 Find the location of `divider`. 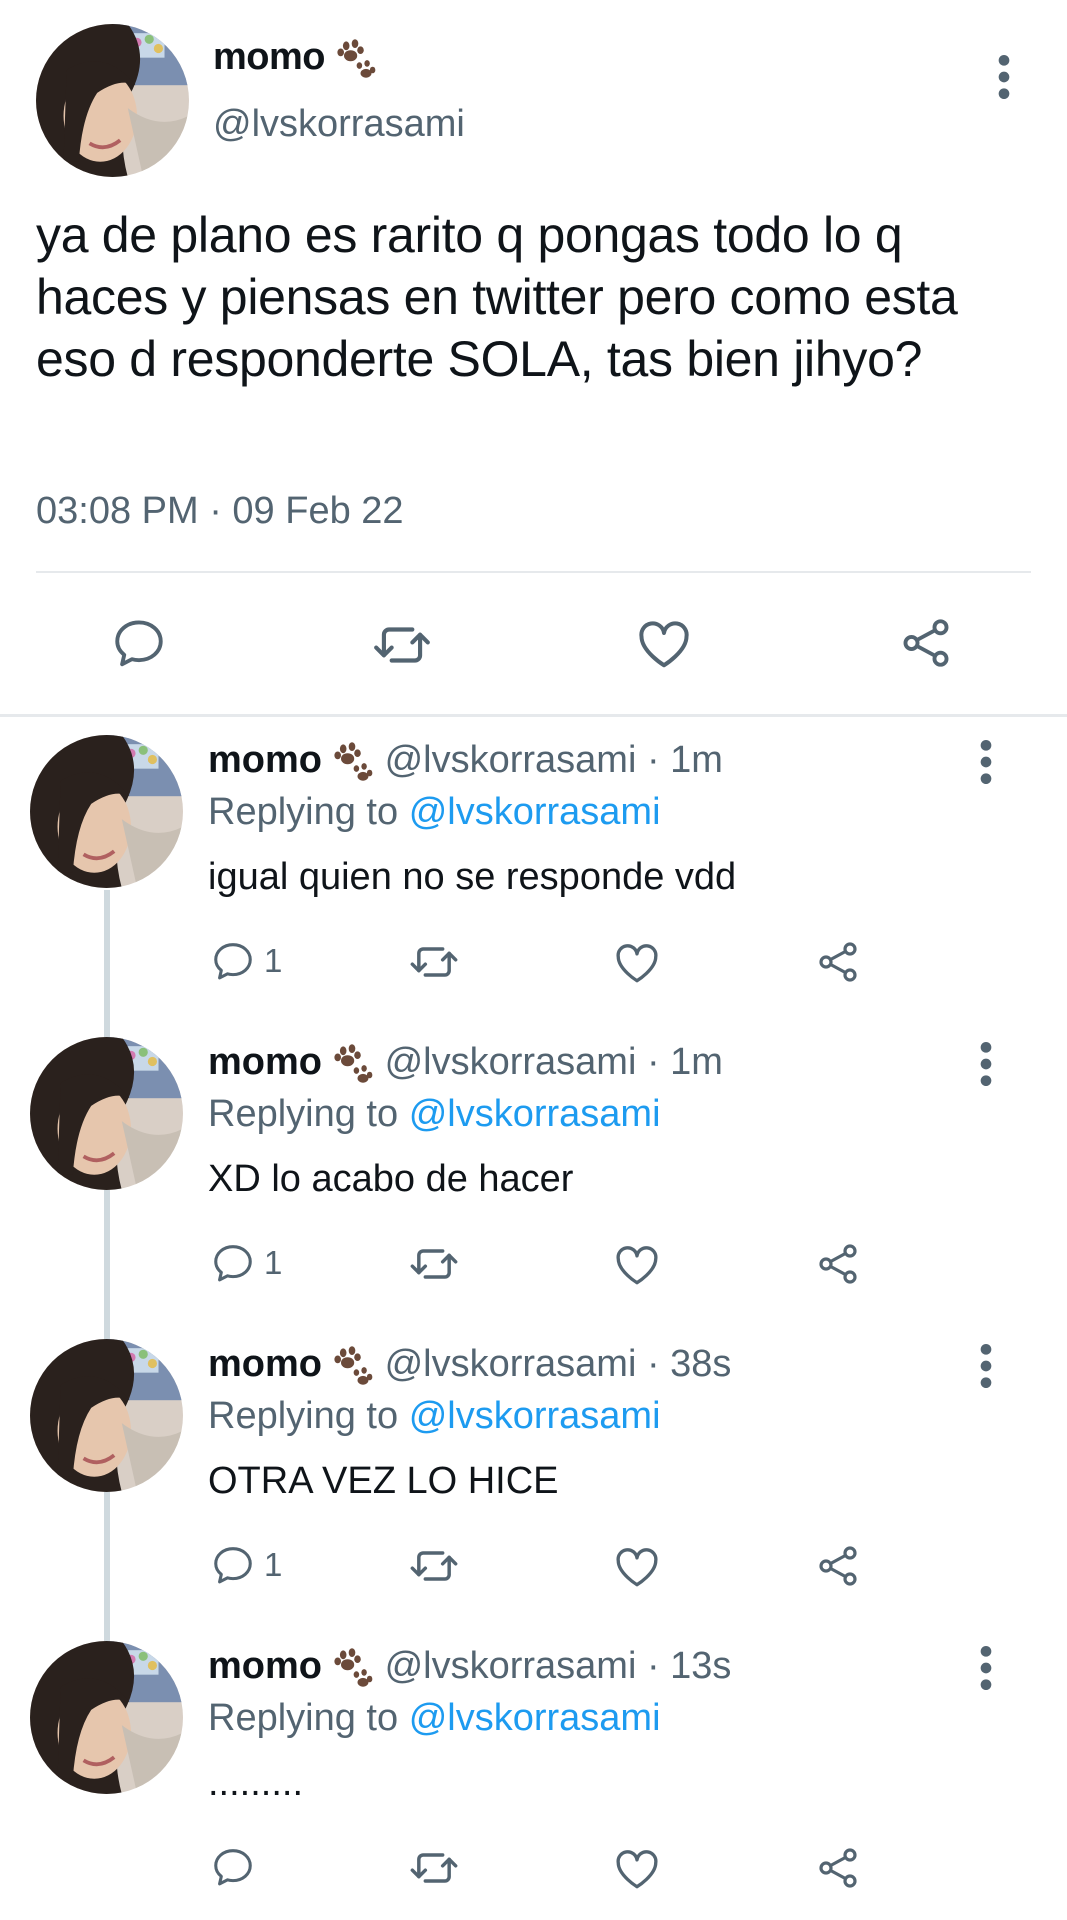

divider is located at coordinates (533, 572).